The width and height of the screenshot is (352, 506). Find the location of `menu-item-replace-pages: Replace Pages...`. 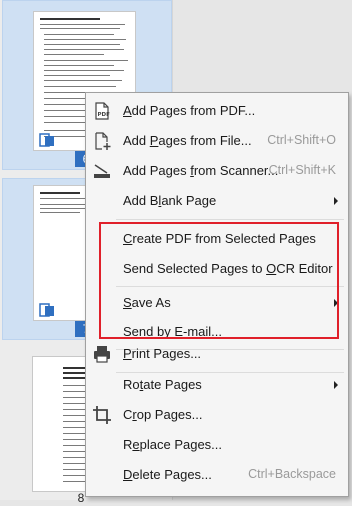

menu-item-replace-pages: Replace Pages... is located at coordinates (217, 445).